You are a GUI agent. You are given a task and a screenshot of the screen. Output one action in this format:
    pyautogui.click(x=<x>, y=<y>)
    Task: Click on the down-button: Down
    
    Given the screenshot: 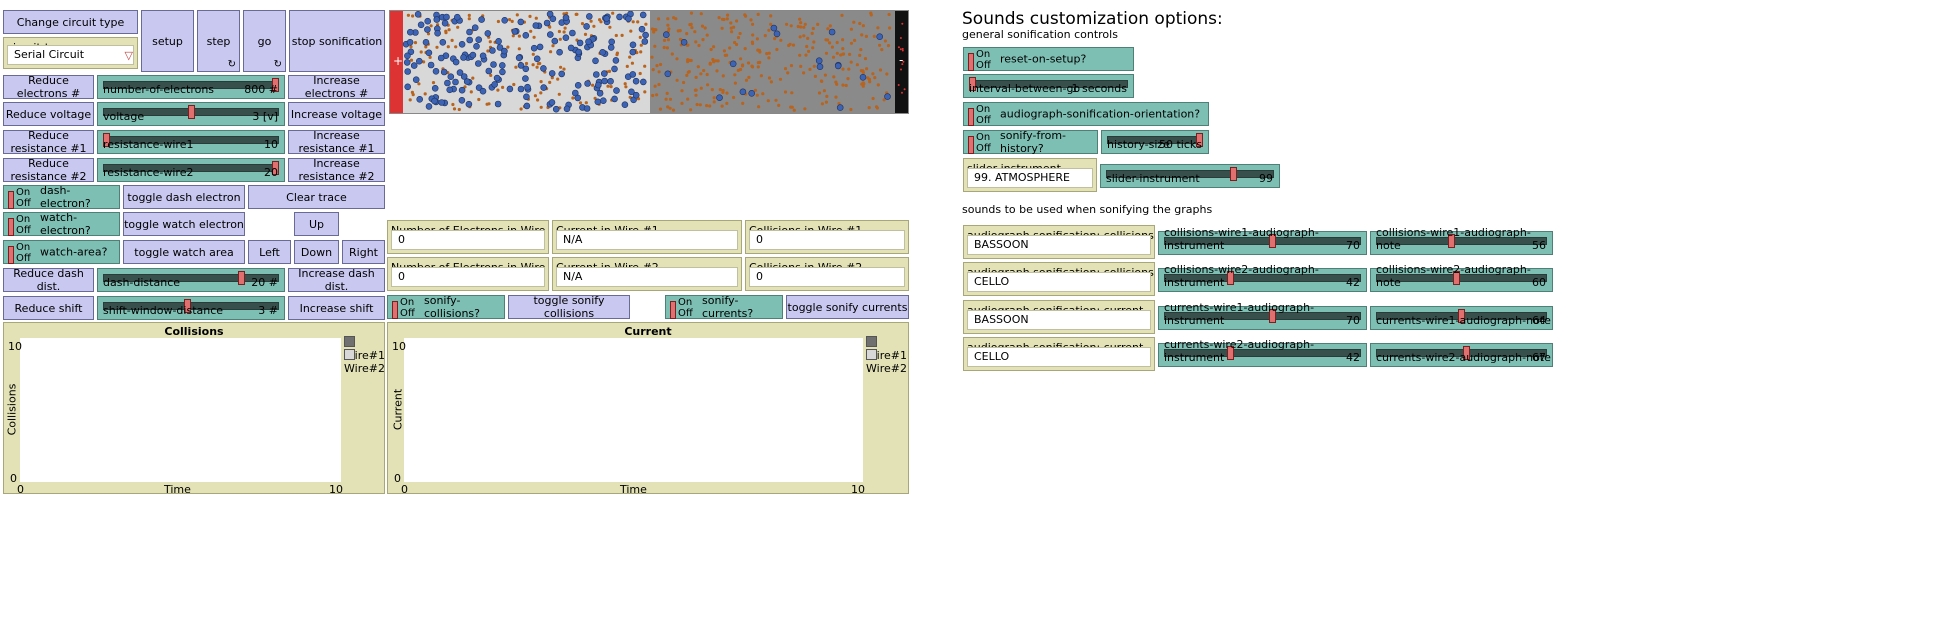 What is the action you would take?
    pyautogui.click(x=316, y=252)
    